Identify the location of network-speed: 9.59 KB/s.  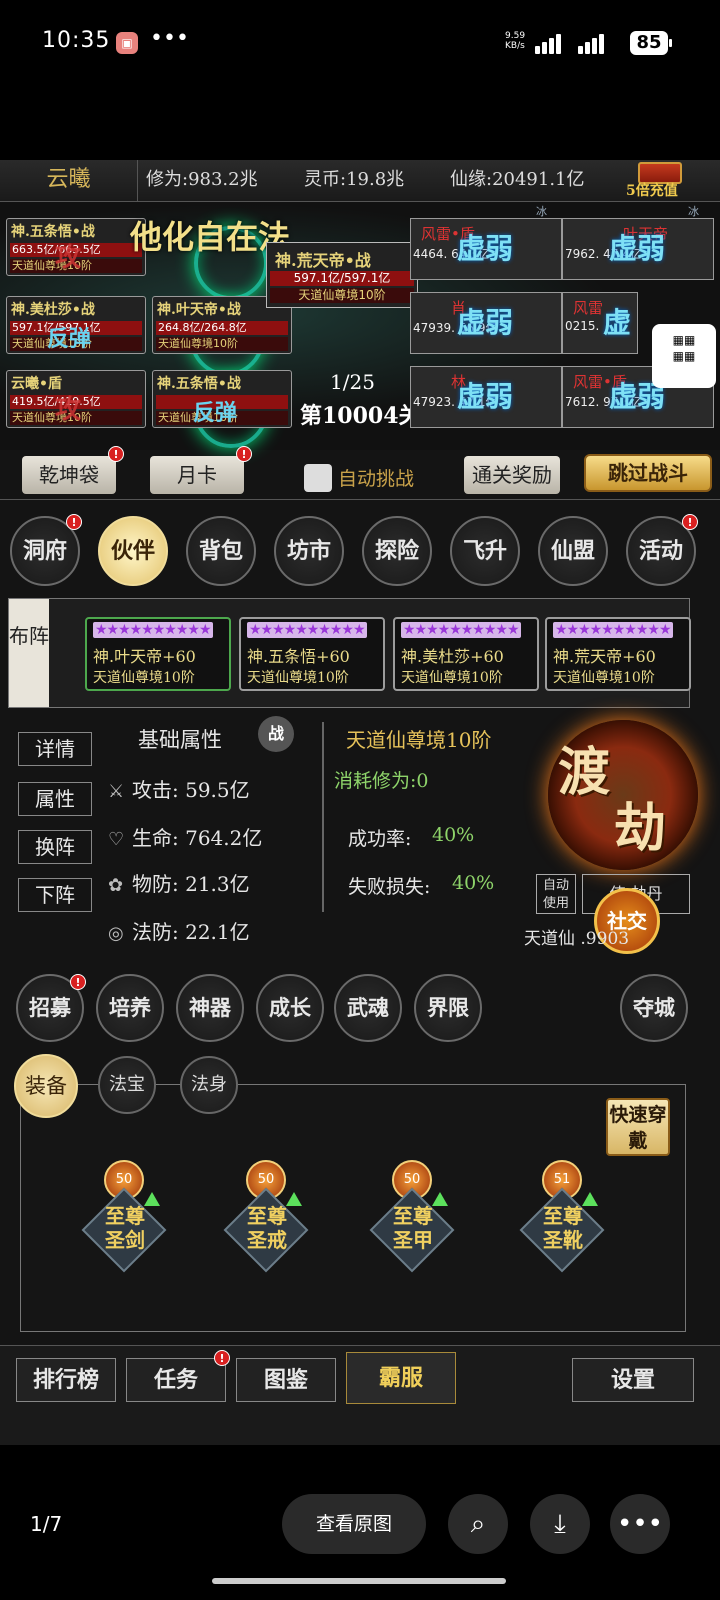
(515, 41).